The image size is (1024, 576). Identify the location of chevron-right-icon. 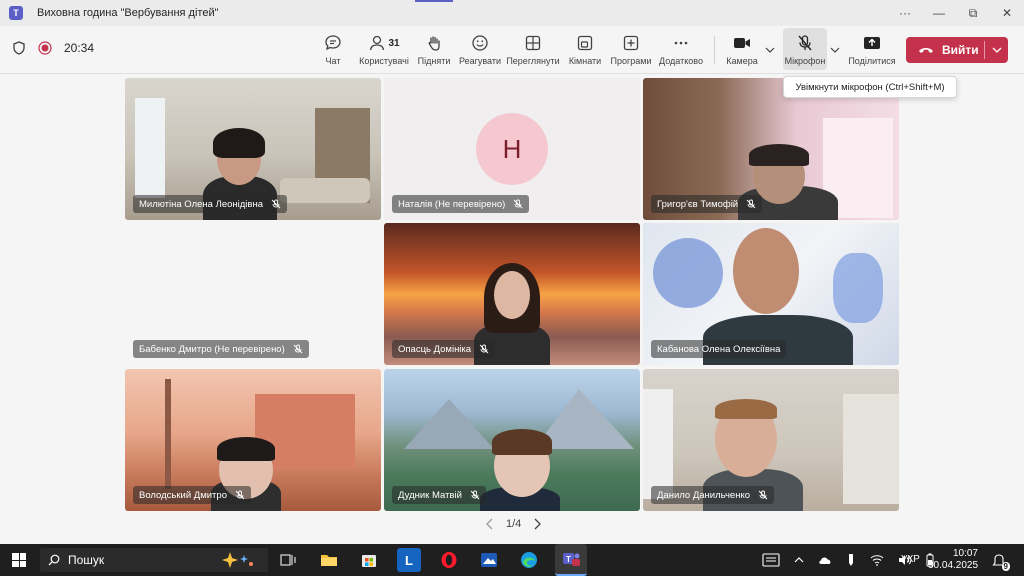
(537, 524).